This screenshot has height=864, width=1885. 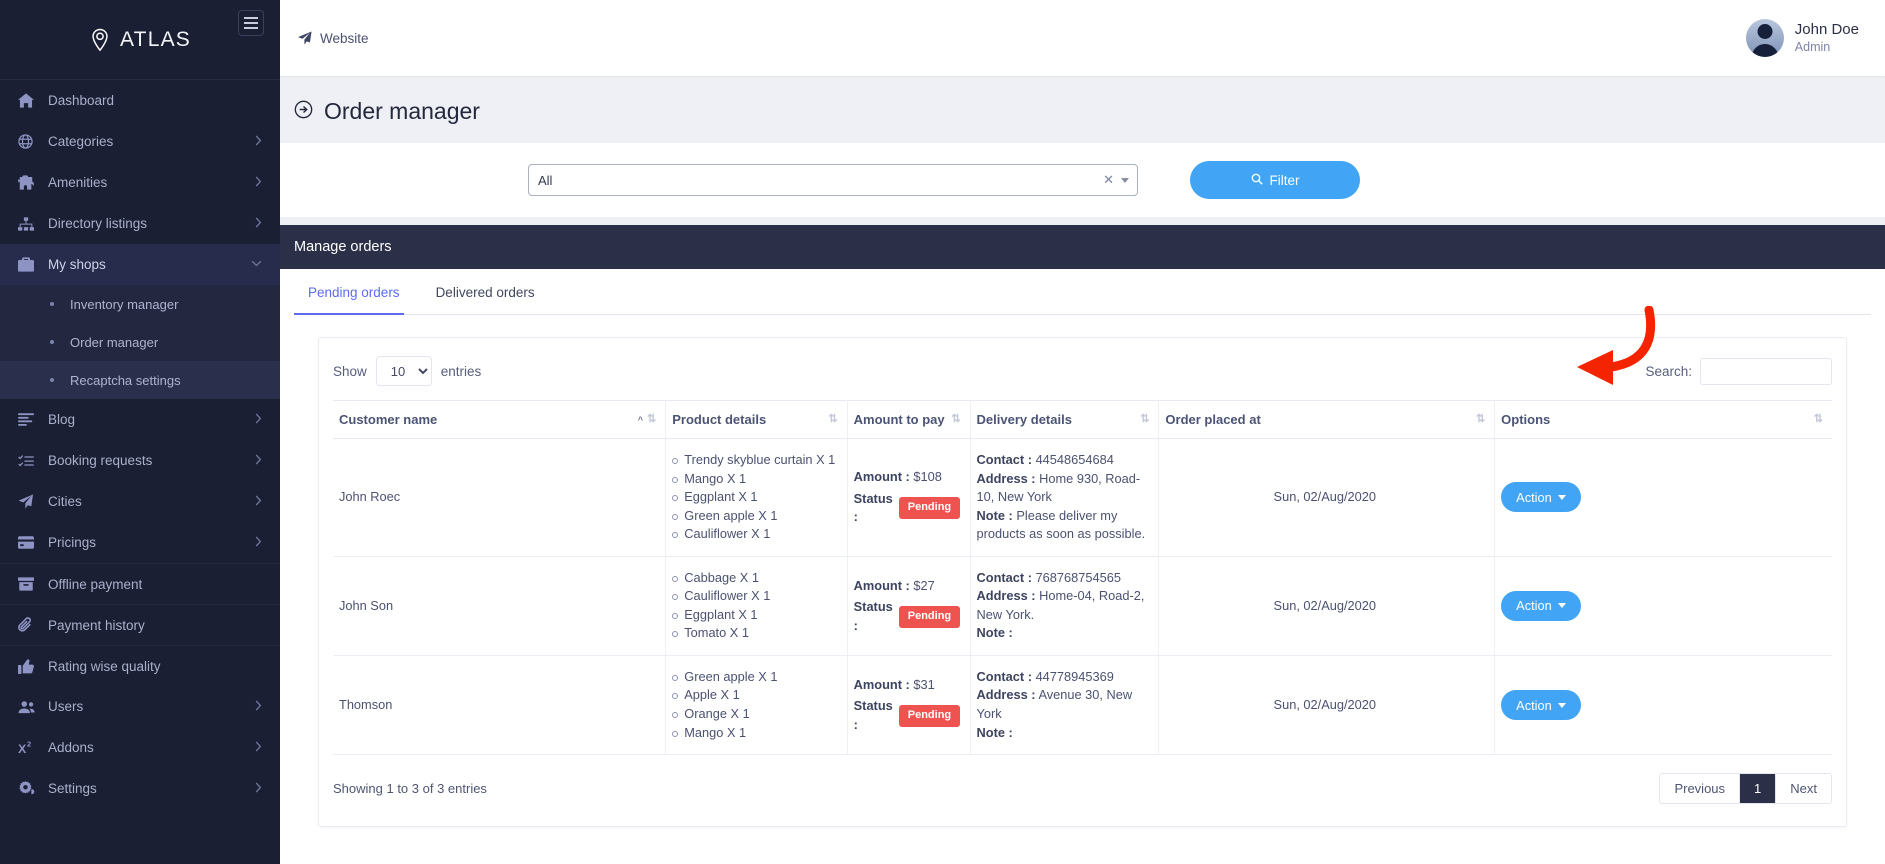 I want to click on sidebar-item-my-shops: My shops, so click(x=140, y=264).